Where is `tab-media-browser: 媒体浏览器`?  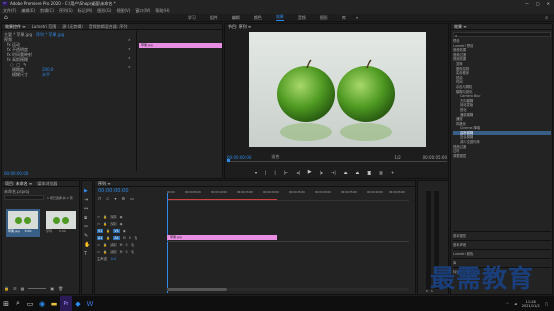
tab-media-browser: 媒体浏览器 is located at coordinates (47, 184).